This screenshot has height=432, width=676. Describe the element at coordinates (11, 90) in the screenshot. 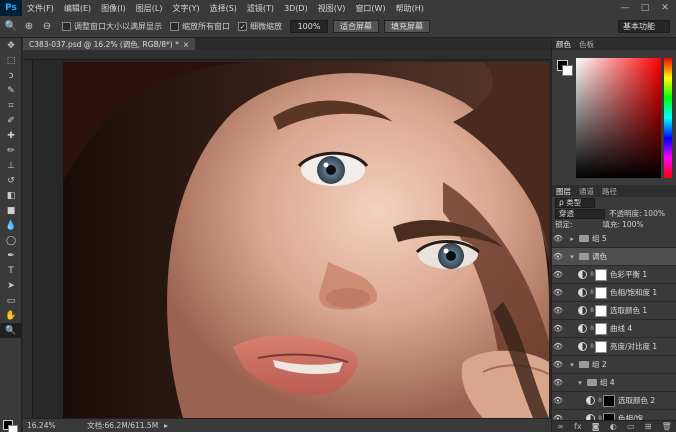

I see `quick-select-icon: ✎` at that location.